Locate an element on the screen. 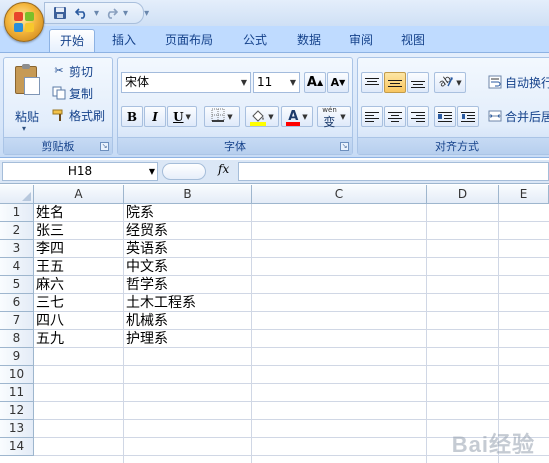 Image resolution: width=549 pixels, height=463 pixels. underline-button: U ▼ is located at coordinates (182, 116).